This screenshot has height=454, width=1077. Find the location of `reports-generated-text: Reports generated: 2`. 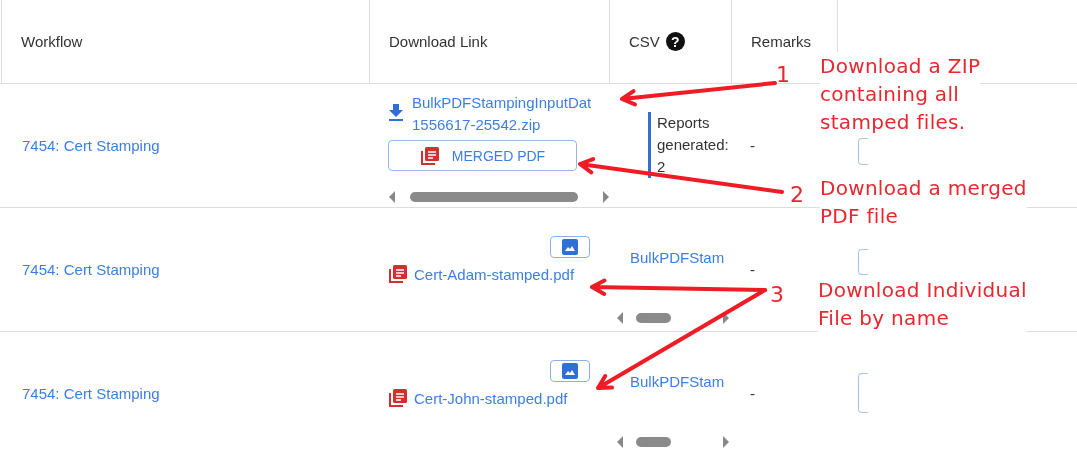

reports-generated-text: Reports generated: 2 is located at coordinates (690, 145).